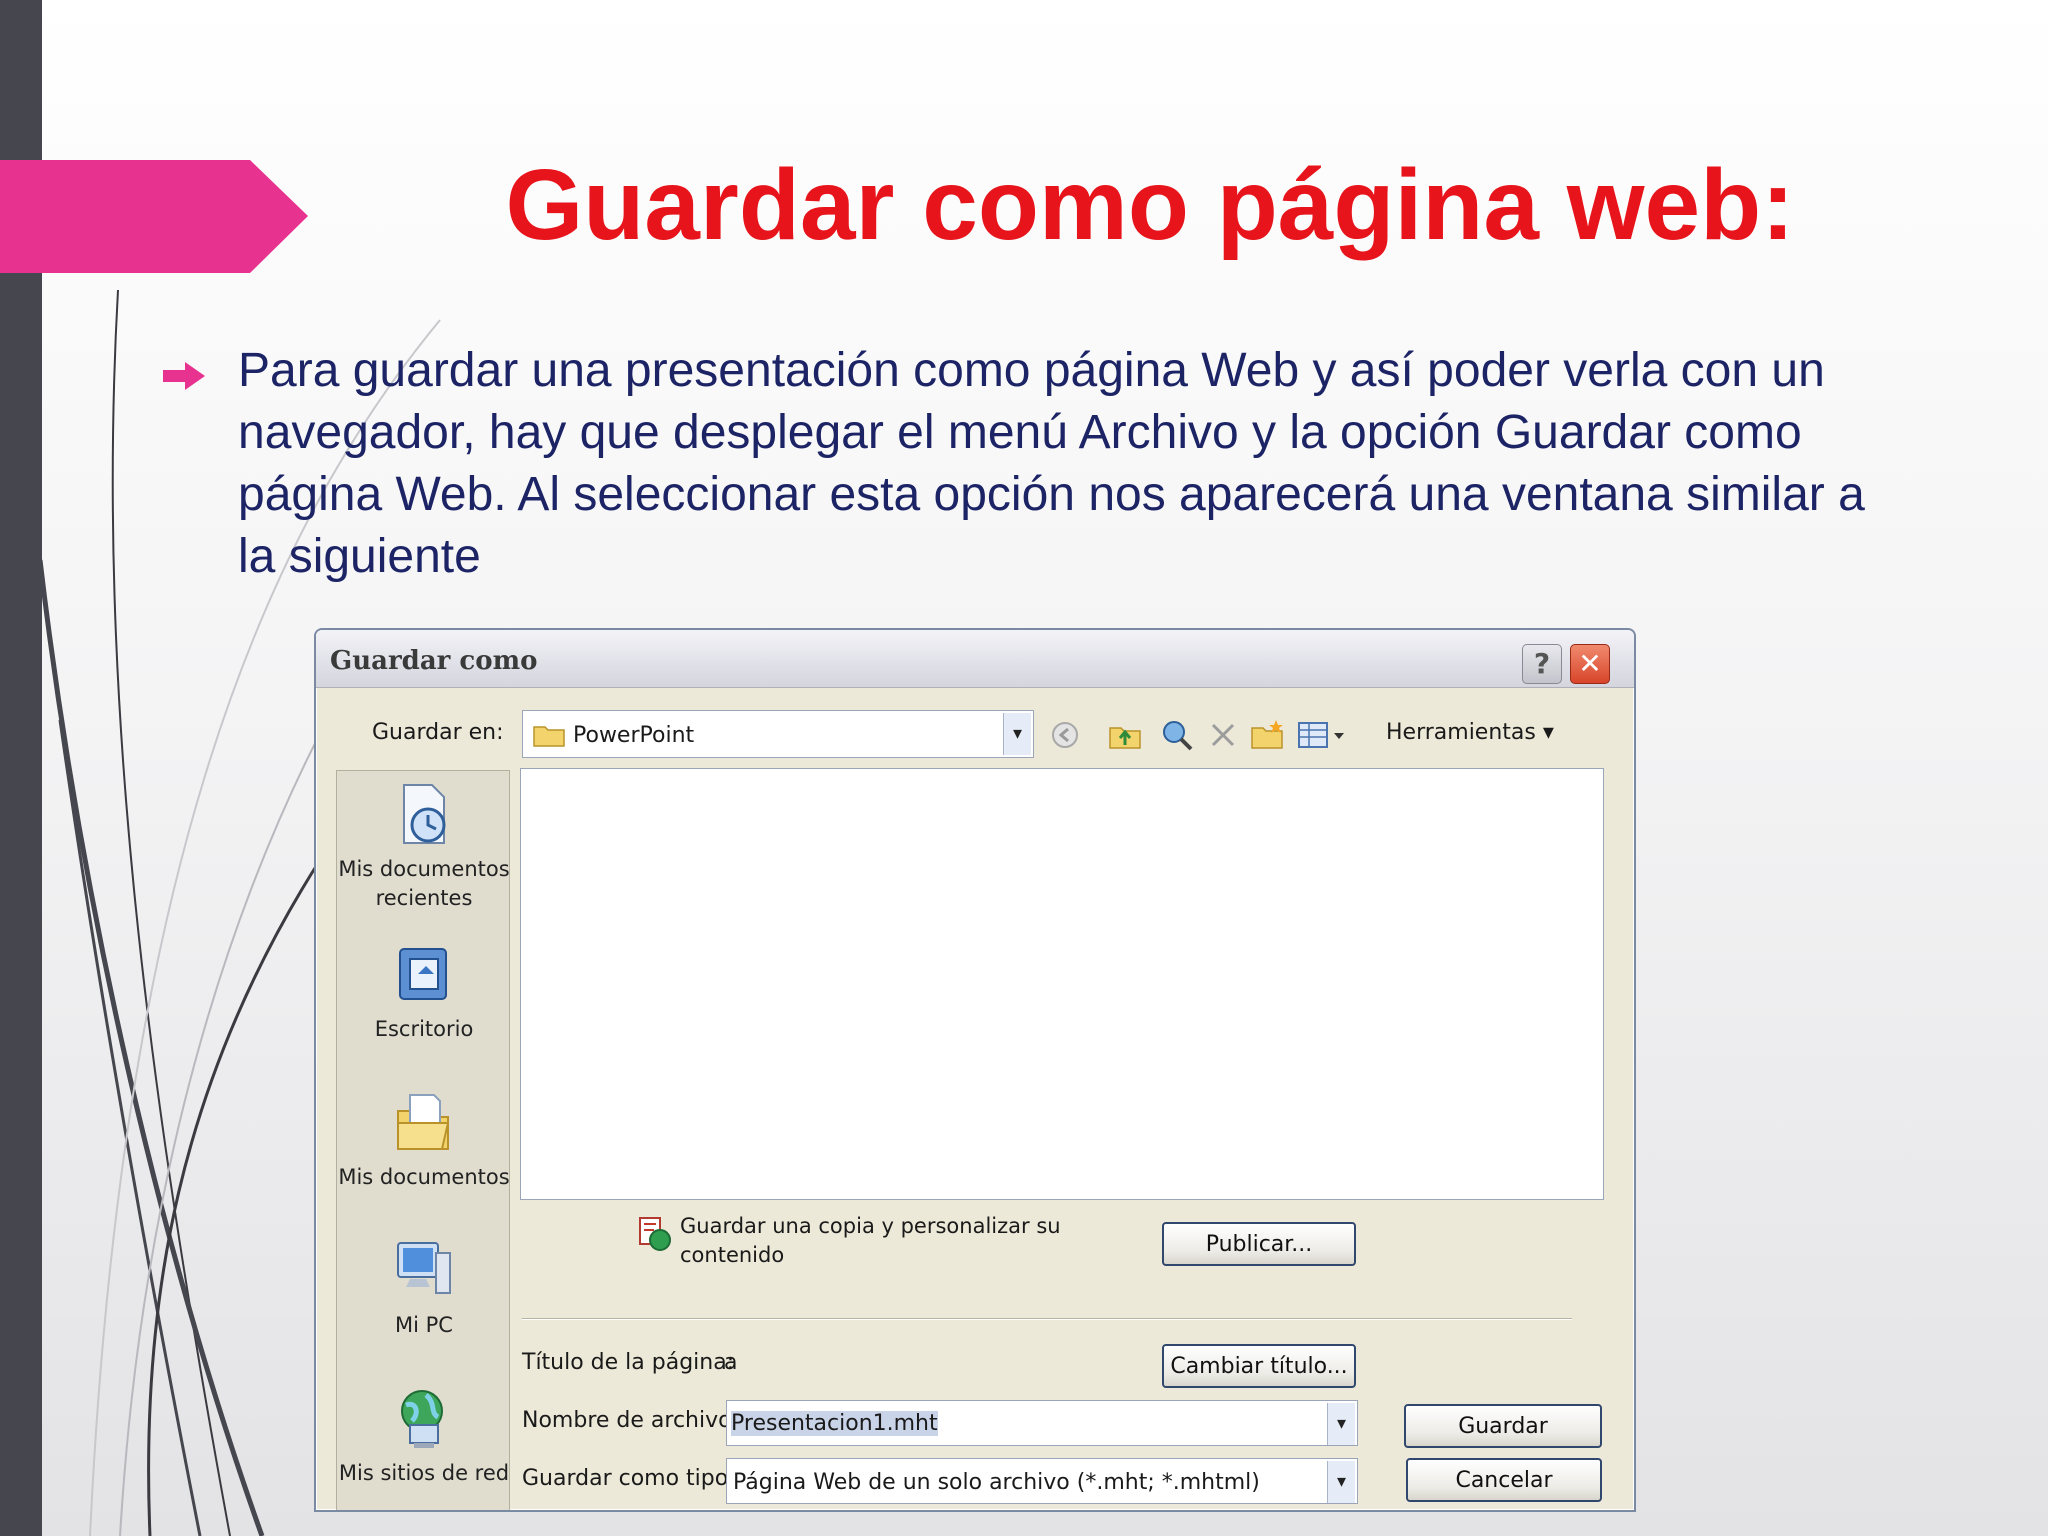 The image size is (2048, 1536). I want to click on delete-icon, so click(1223, 735).